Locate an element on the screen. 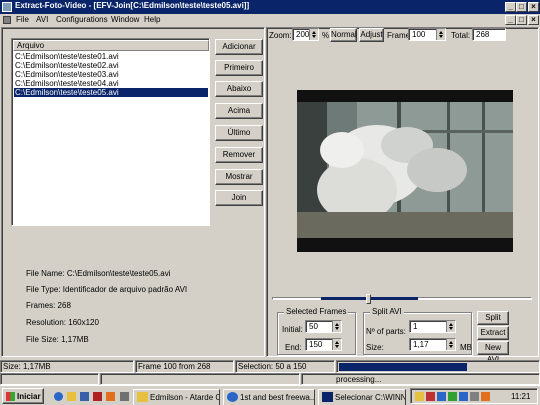 The image size is (540, 405). windows-logo-icon is located at coordinates (10, 396).